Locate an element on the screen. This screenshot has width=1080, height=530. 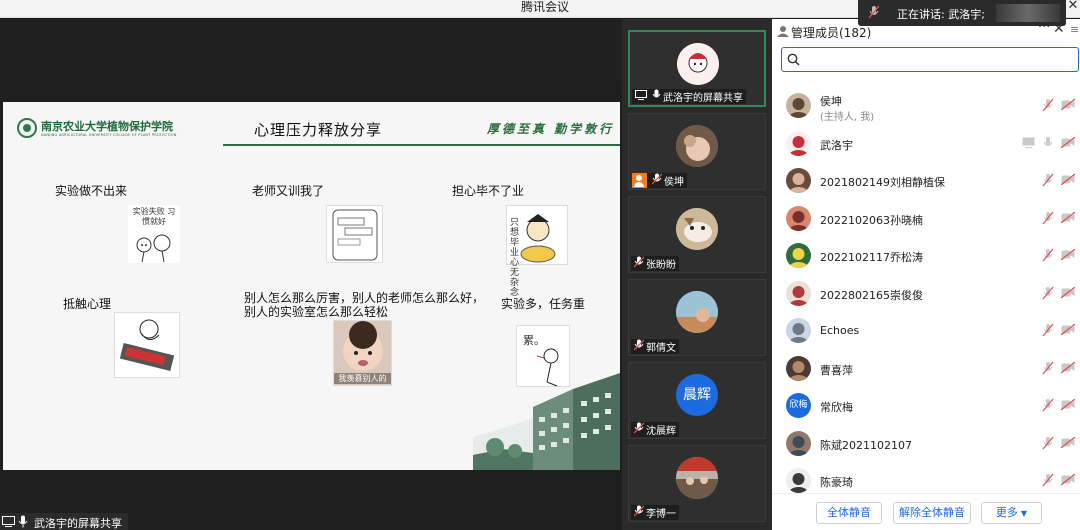
member-name: 陈豪琦 is located at coordinates (836, 482).